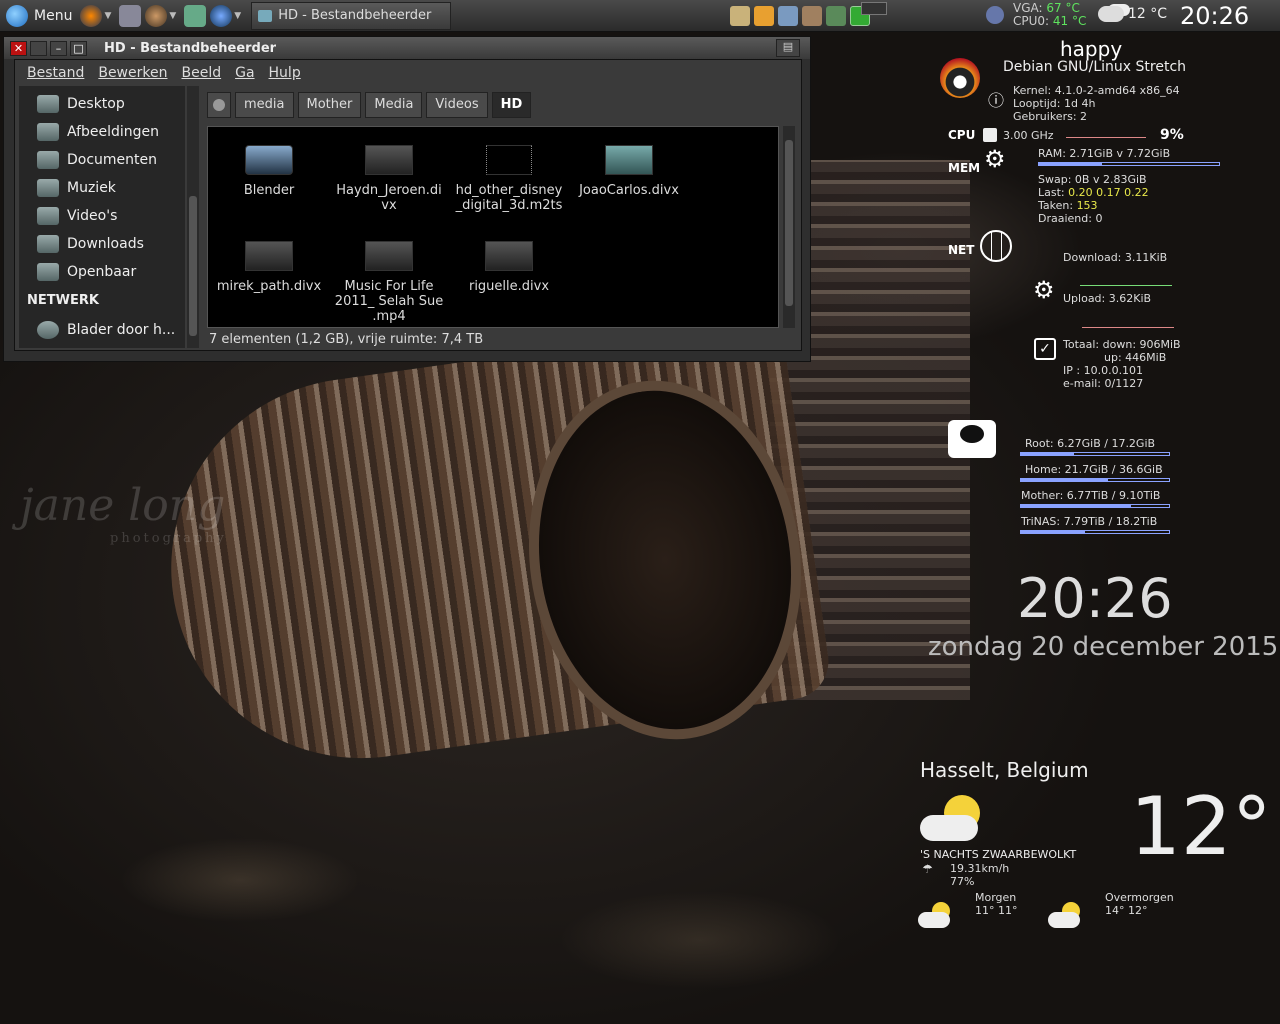 The height and width of the screenshot is (1024, 1280). I want to click on disk-root-bar-fill, so click(1048, 454).